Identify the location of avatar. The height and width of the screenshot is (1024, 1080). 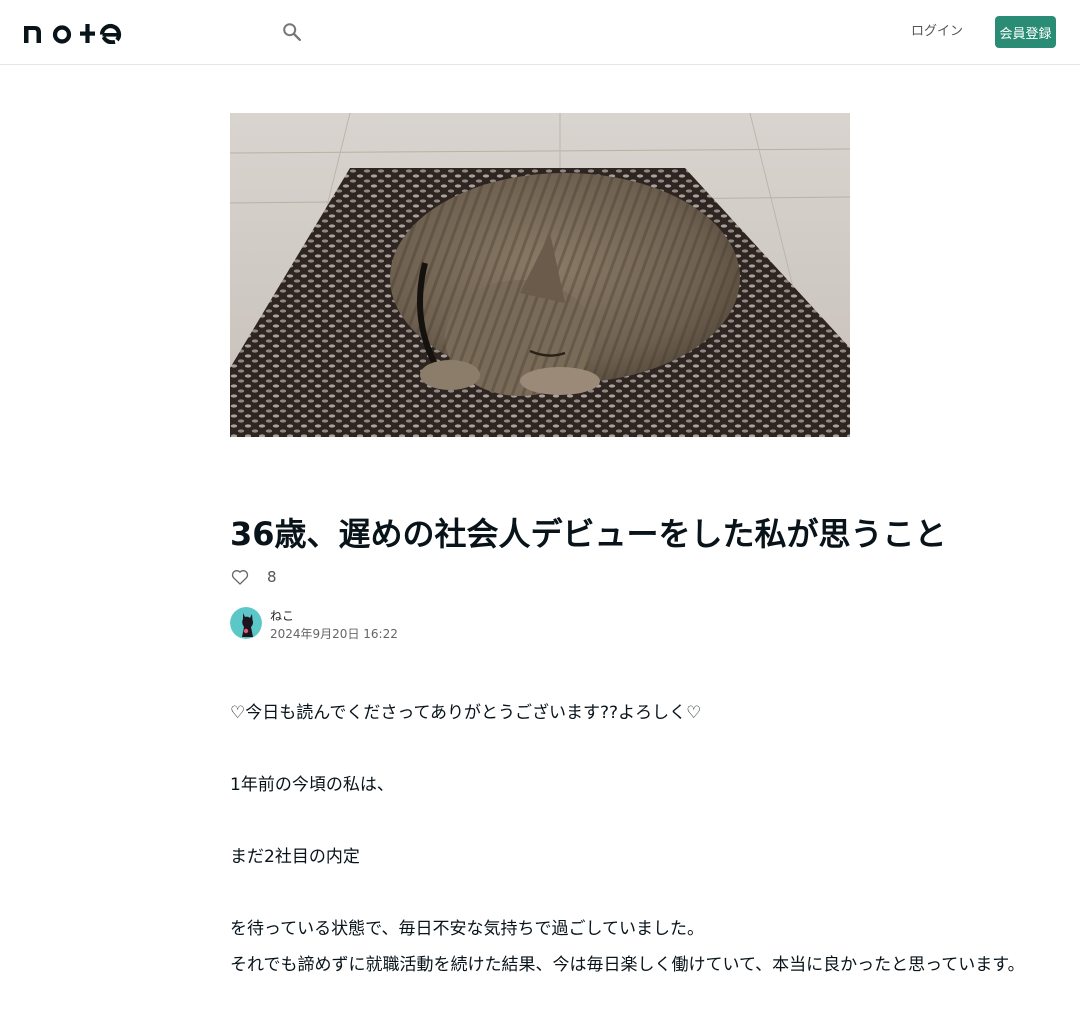
(246, 623).